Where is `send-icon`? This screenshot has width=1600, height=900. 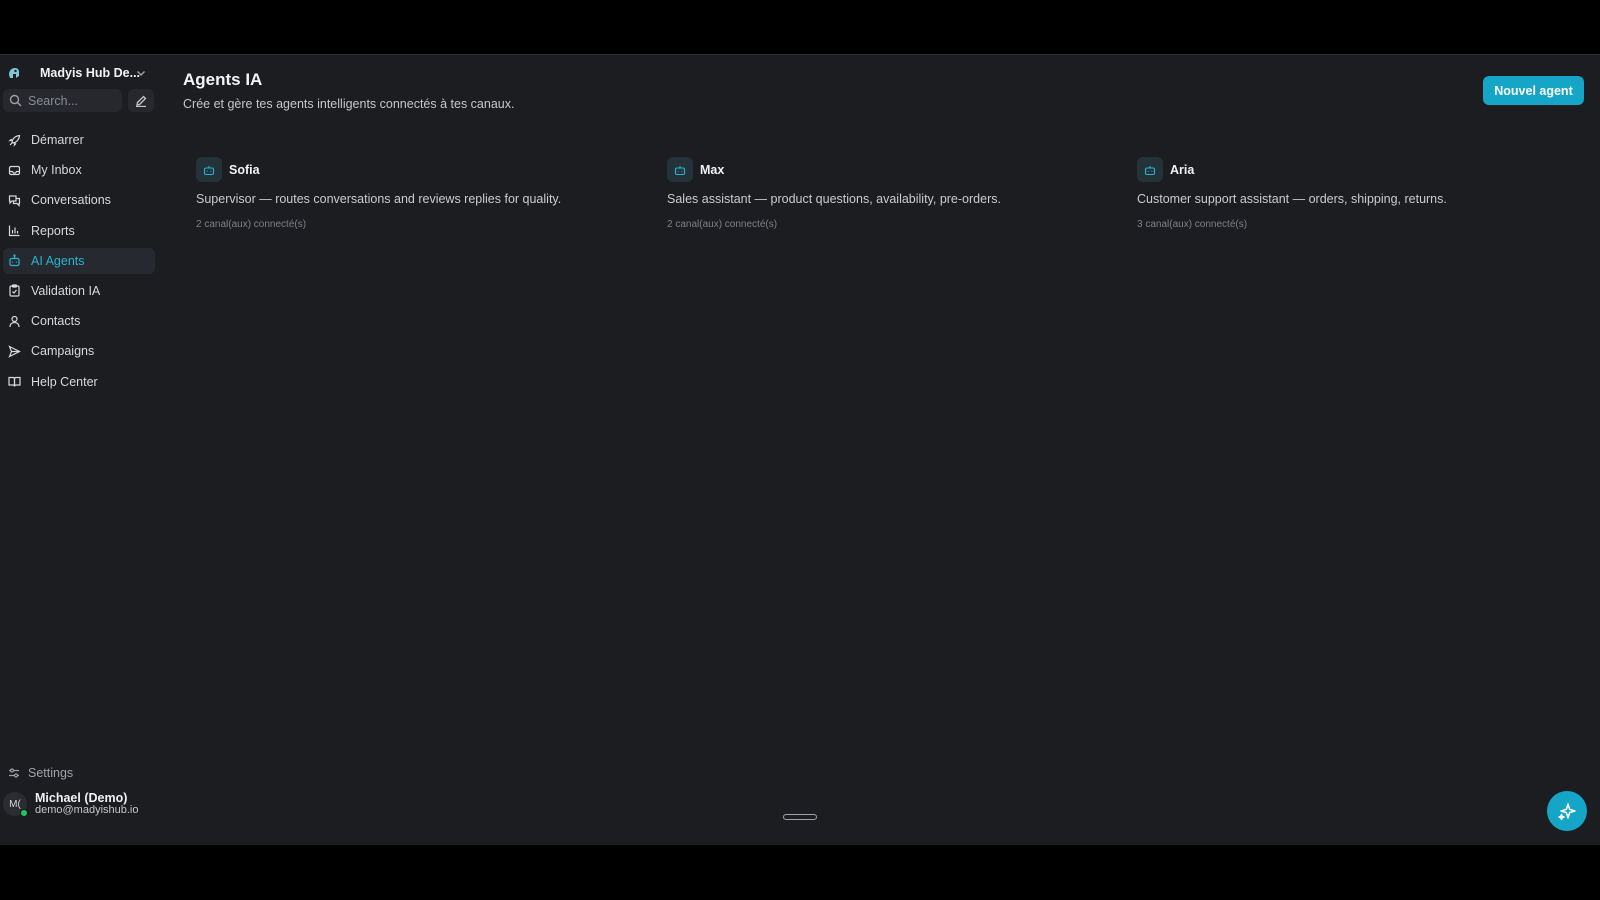
send-icon is located at coordinates (14, 351).